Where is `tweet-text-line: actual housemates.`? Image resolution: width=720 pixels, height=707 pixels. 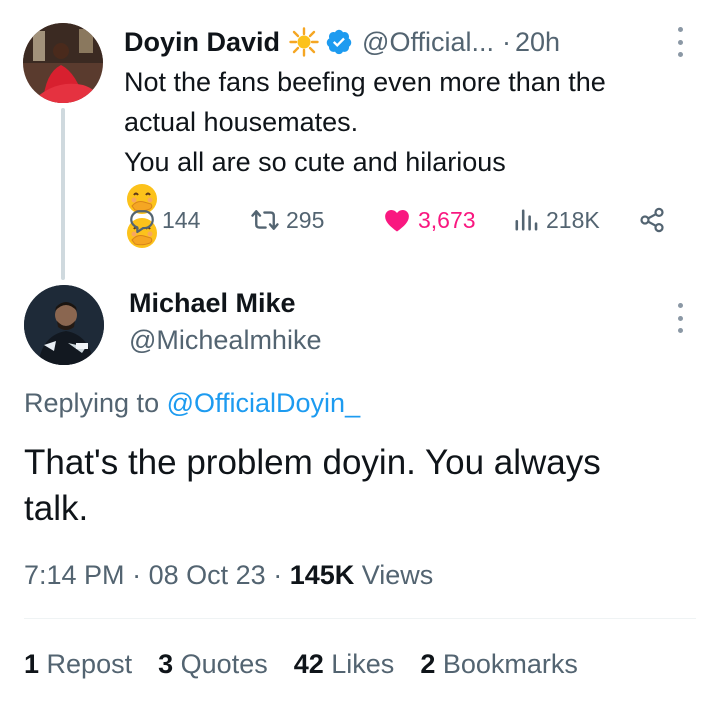
tweet-text-line: actual housemates. is located at coordinates (241, 122).